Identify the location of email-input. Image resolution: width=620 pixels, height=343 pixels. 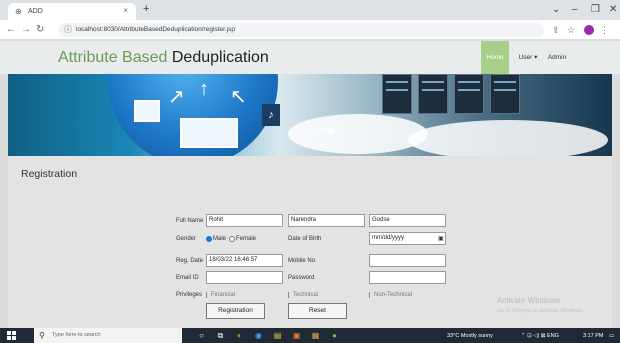
(244, 277).